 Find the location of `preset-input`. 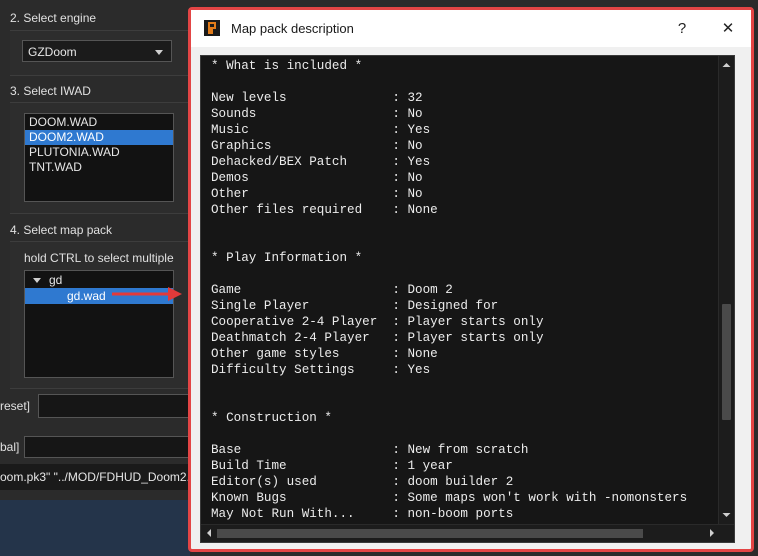

preset-input is located at coordinates (115, 406).